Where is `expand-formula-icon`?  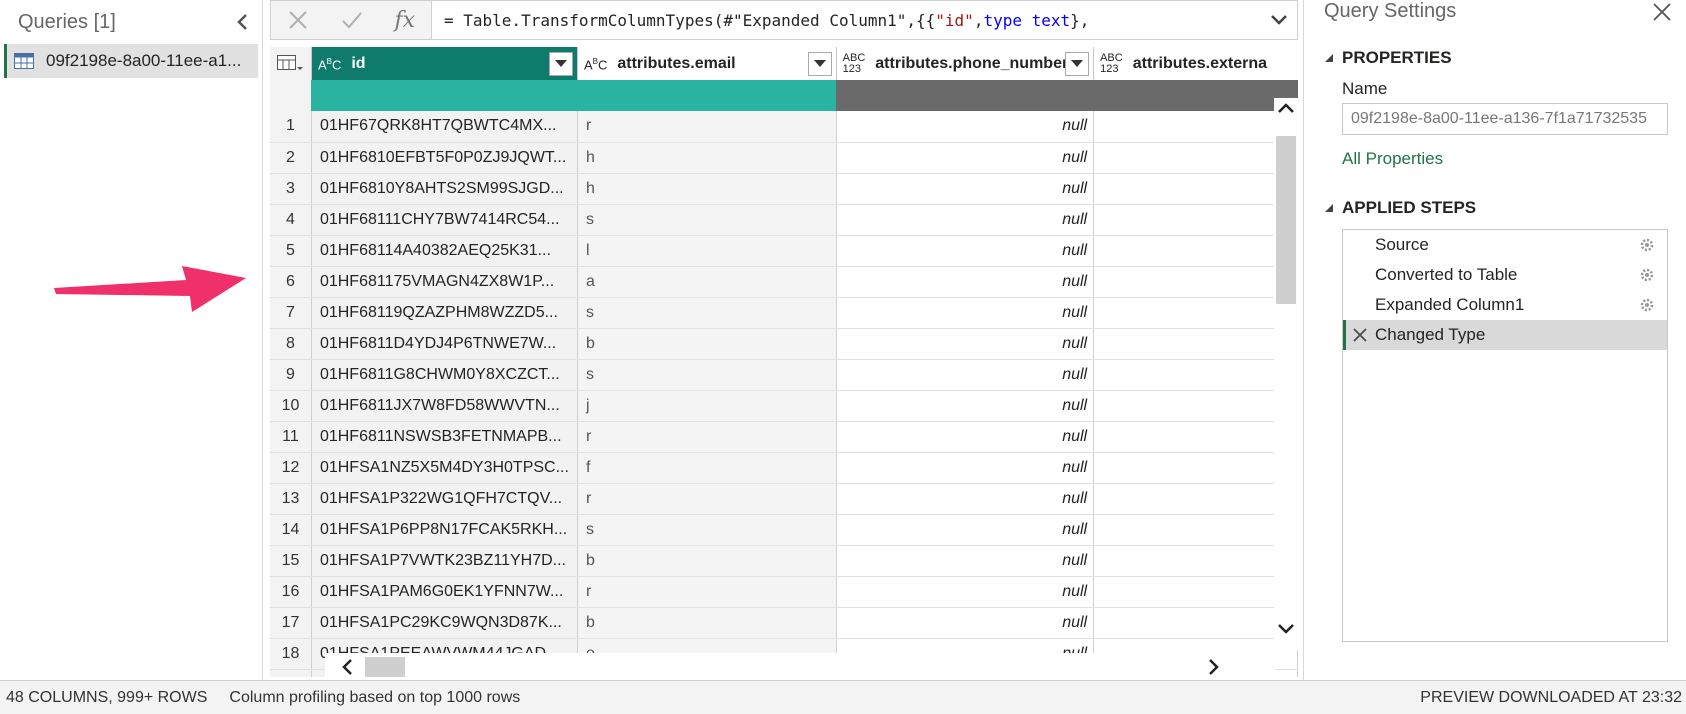 expand-formula-icon is located at coordinates (1279, 19).